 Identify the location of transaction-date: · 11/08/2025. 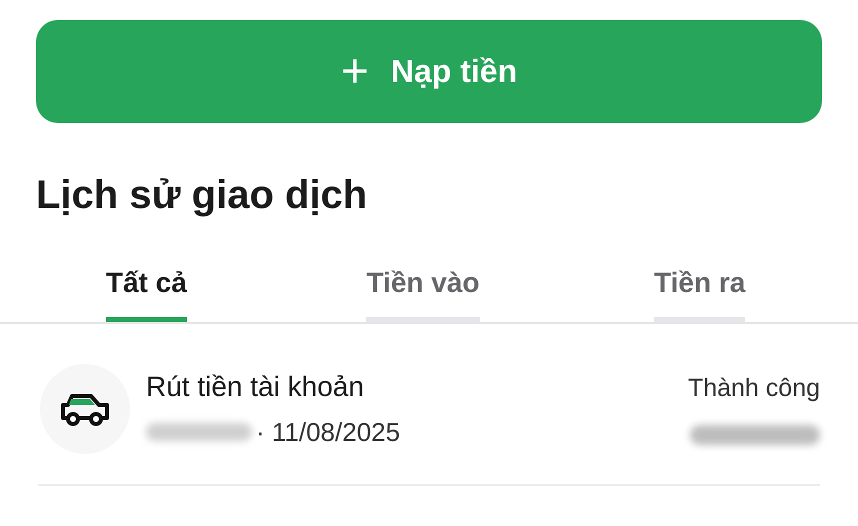
(328, 432).